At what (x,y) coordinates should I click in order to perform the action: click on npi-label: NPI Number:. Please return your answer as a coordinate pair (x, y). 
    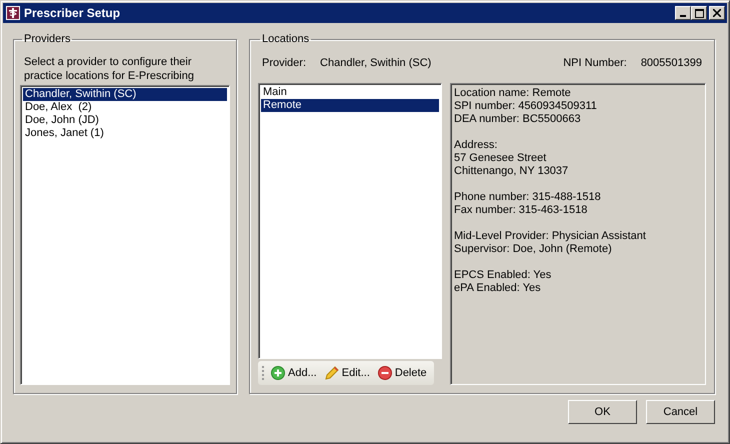
    Looking at the image, I should click on (595, 63).